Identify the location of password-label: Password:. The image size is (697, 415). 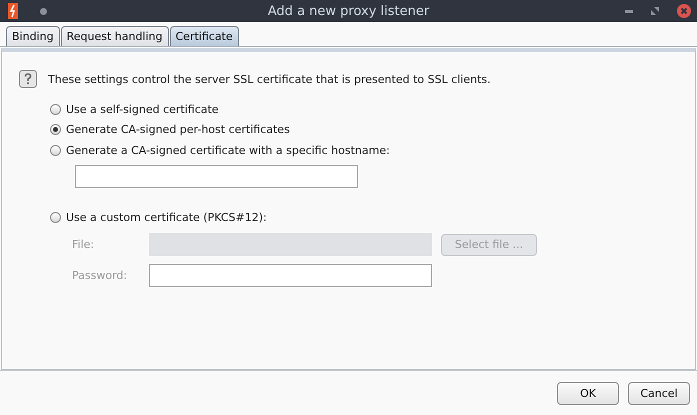
(100, 275).